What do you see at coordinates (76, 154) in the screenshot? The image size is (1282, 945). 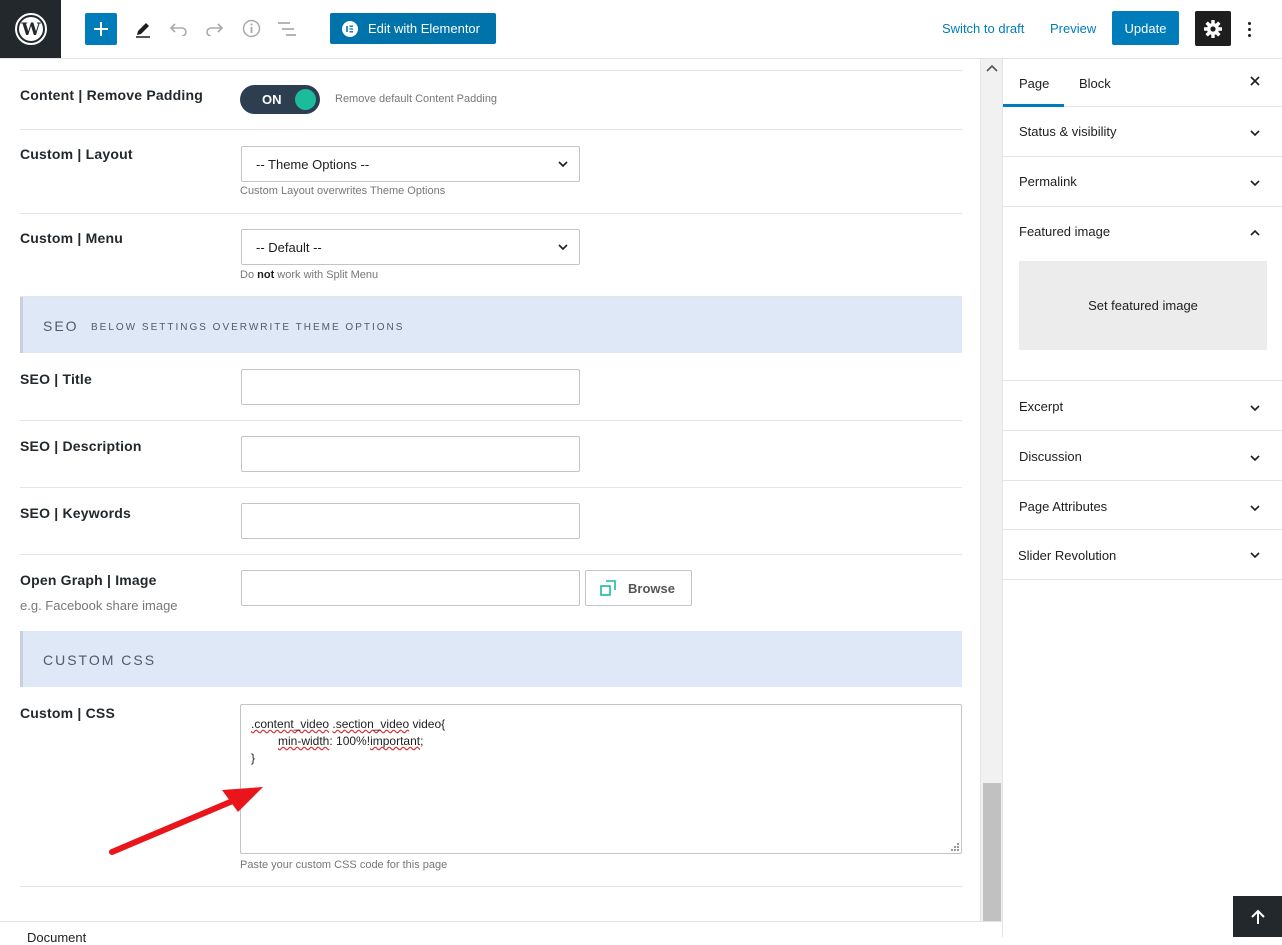 I see `custom-layout-label: Custom | Layout` at bounding box center [76, 154].